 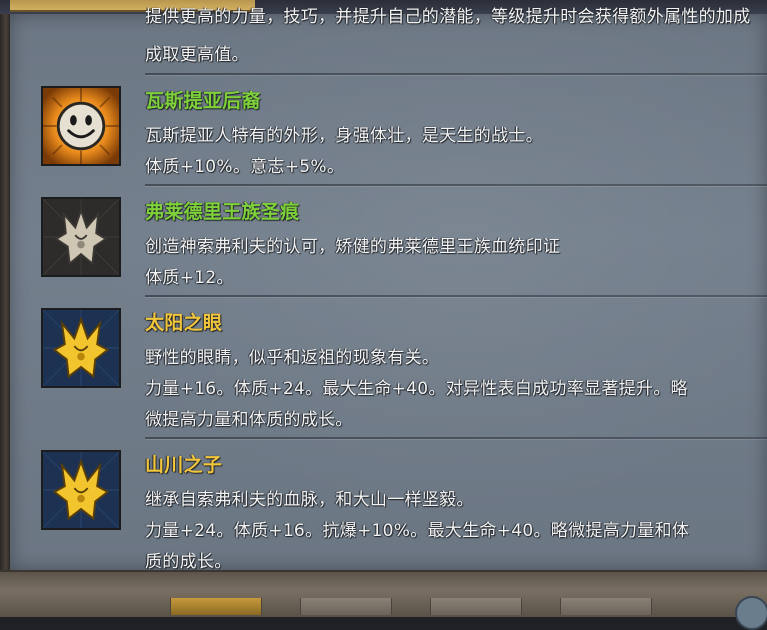 I want to click on trait-description-partial-line: 提供更高的力量，技巧，并提升自己的潜能，等级提升时会获得额外属性的加成, so click(x=448, y=17).